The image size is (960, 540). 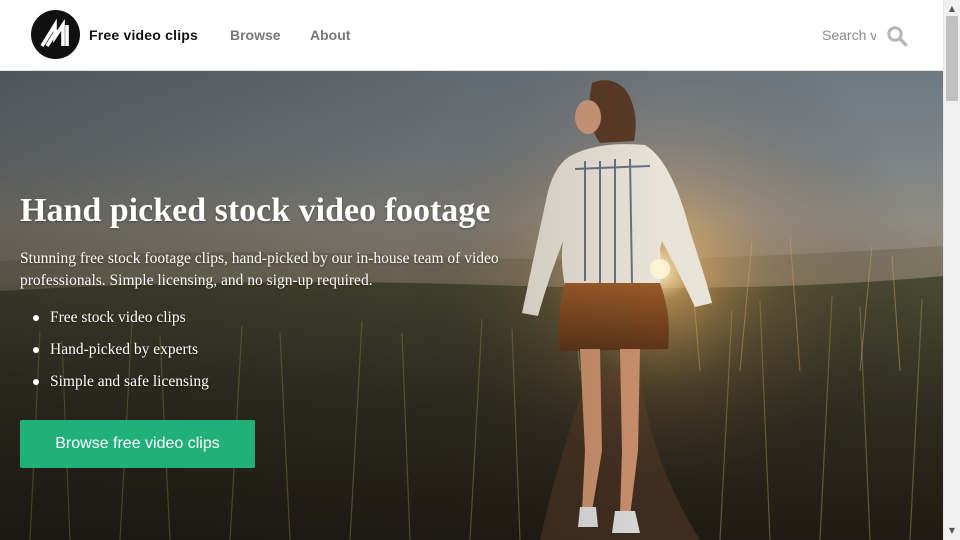 I want to click on feature-label: Free stock video clips, so click(x=118, y=317).